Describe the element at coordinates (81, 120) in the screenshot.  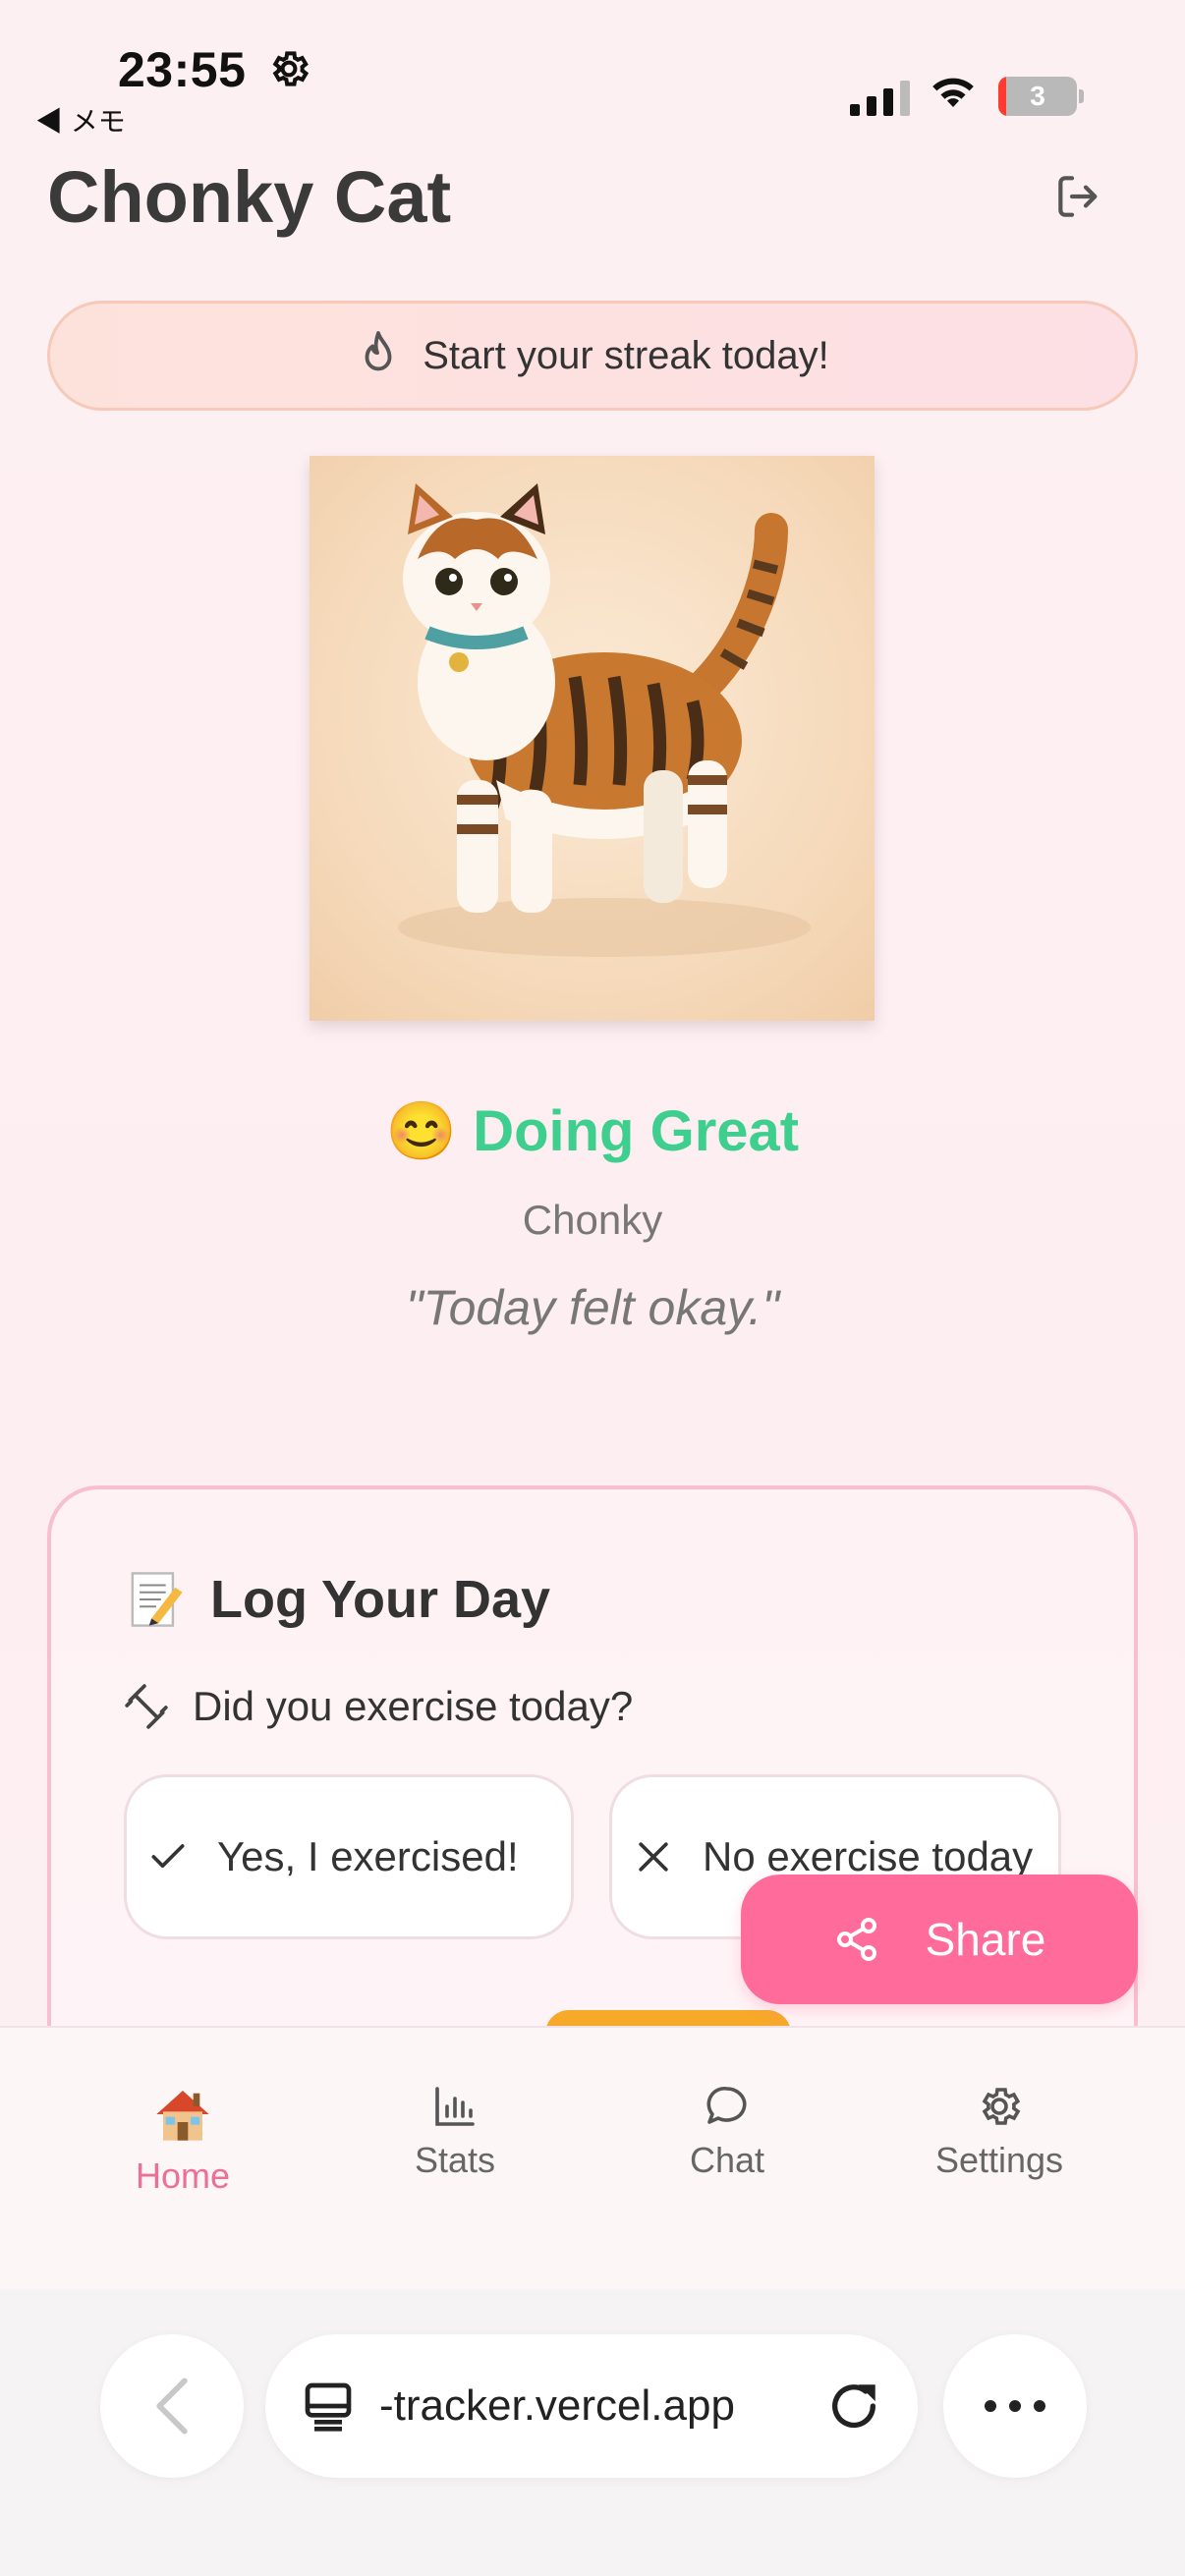
I see `back-to-app-link: ◀ メモ` at that location.